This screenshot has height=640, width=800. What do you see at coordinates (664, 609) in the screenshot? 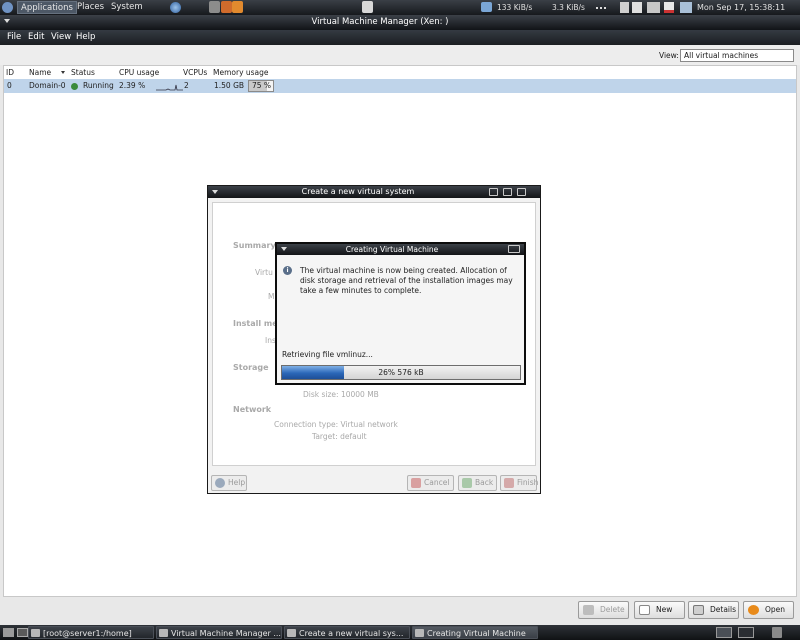
I see `new-button-label: New` at bounding box center [664, 609].